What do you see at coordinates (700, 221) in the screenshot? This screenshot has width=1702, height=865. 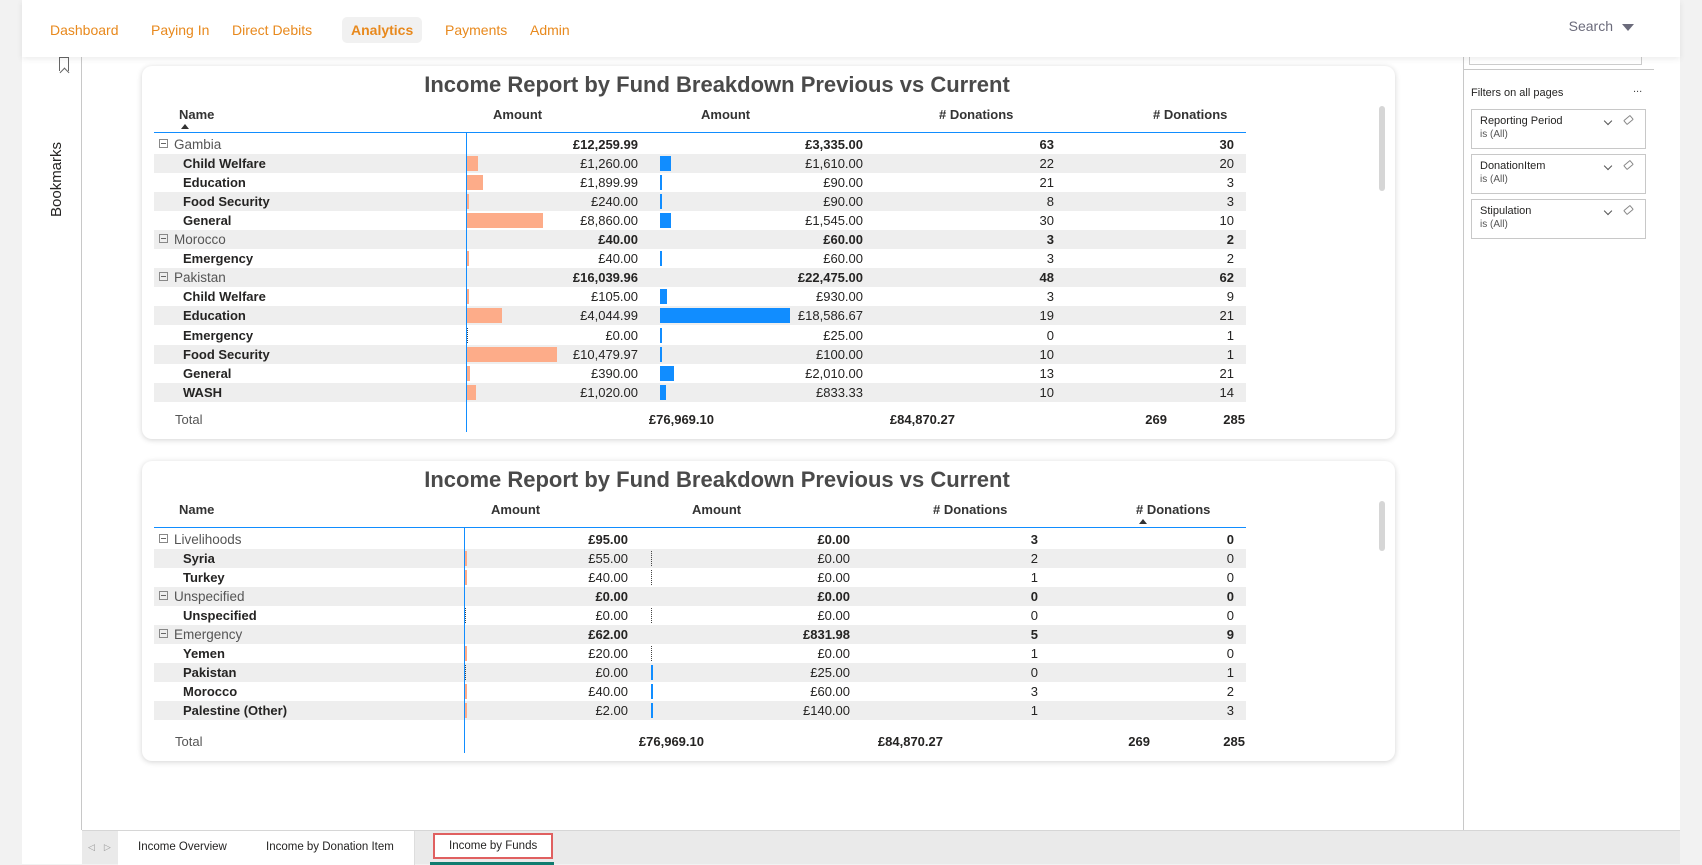 I see `table-row: General £8,860.00 £1,545.00 30 10` at bounding box center [700, 221].